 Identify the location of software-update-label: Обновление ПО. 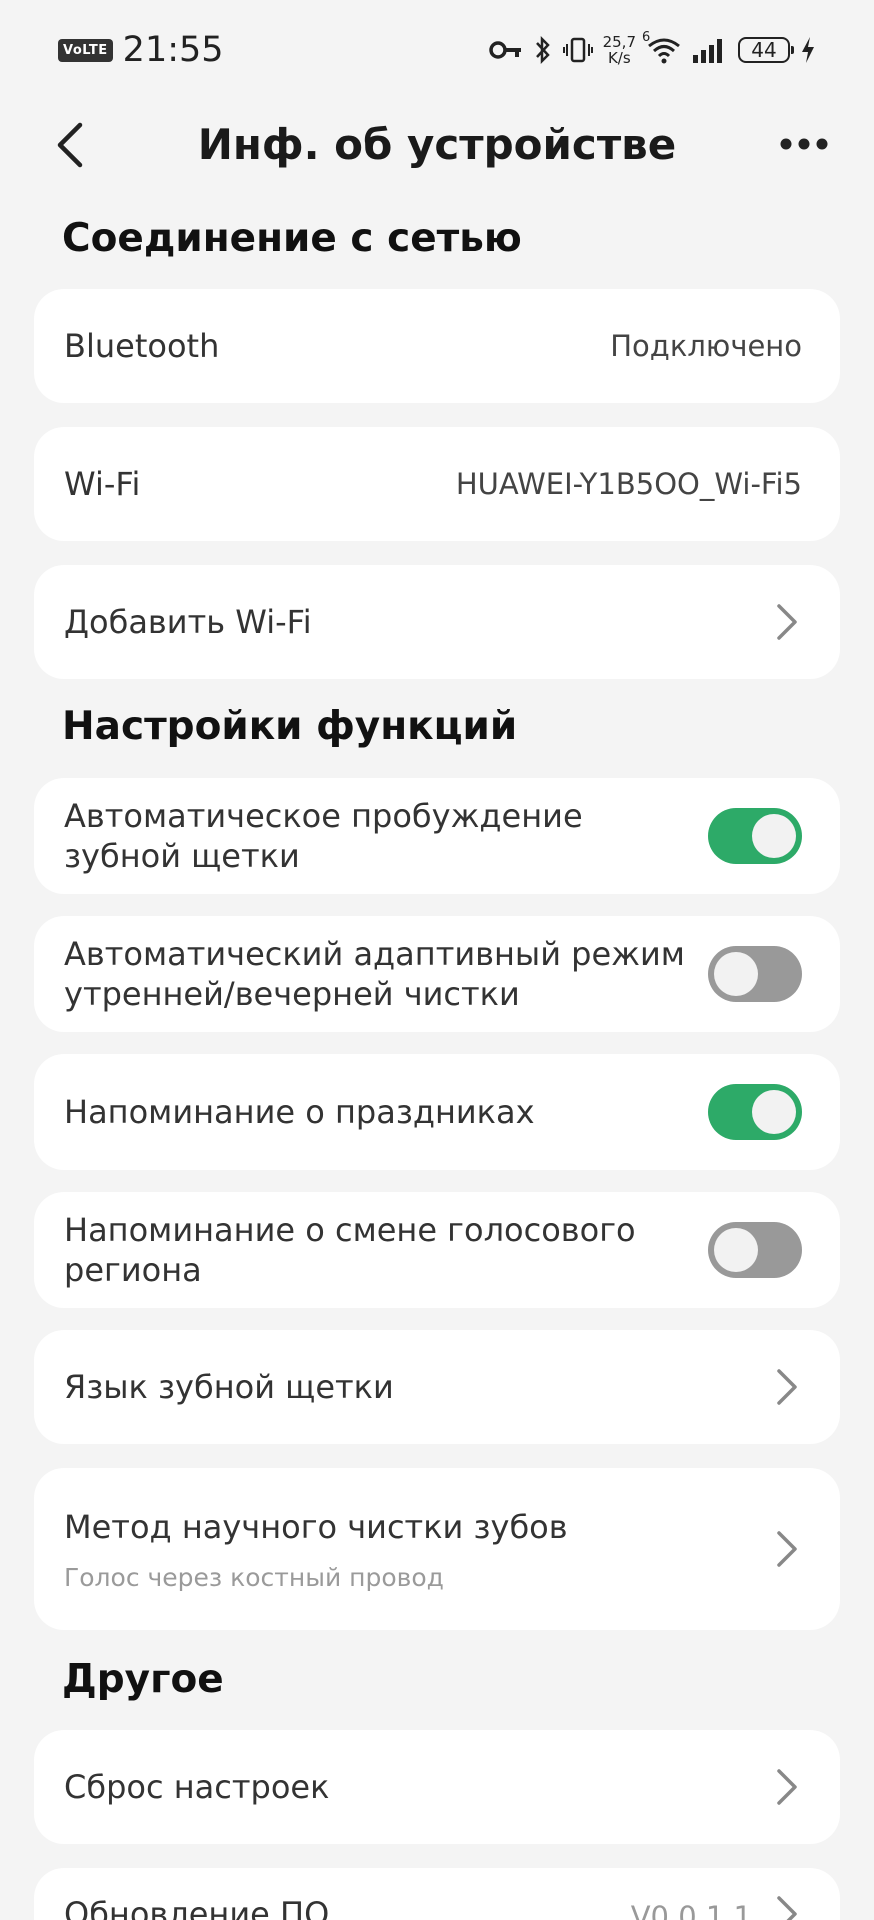
(197, 1907).